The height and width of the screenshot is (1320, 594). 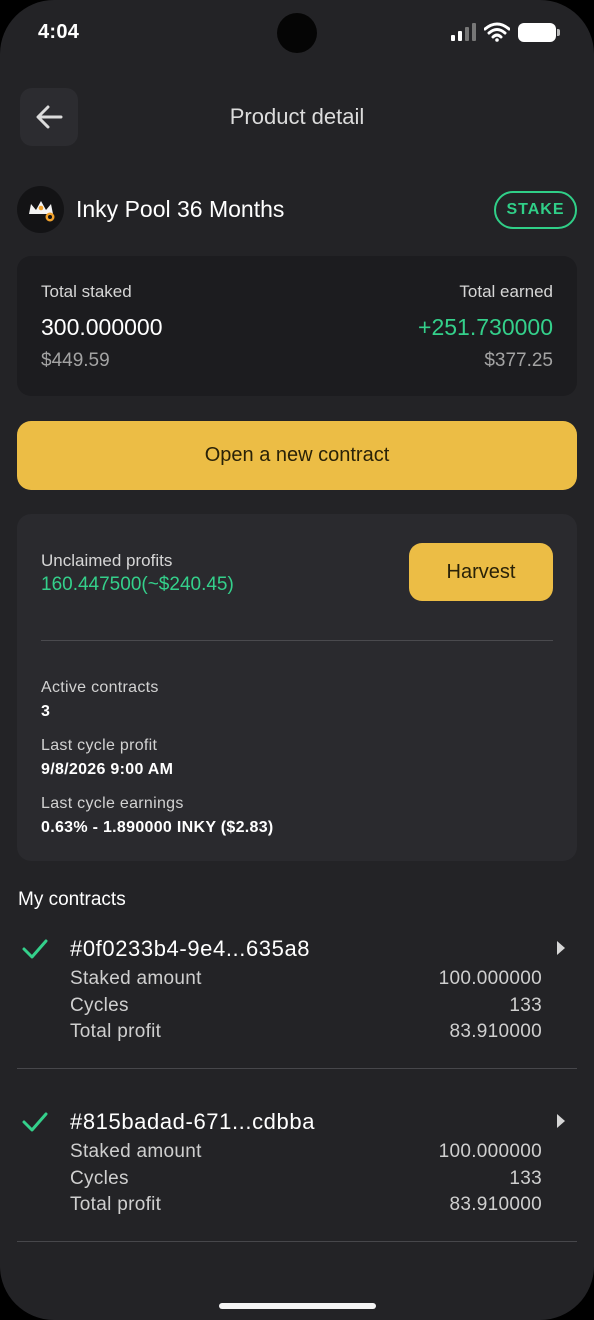 What do you see at coordinates (107, 769) in the screenshot?
I see `last-cycle-profit-value: 9/8/2026 9:00 AM` at bounding box center [107, 769].